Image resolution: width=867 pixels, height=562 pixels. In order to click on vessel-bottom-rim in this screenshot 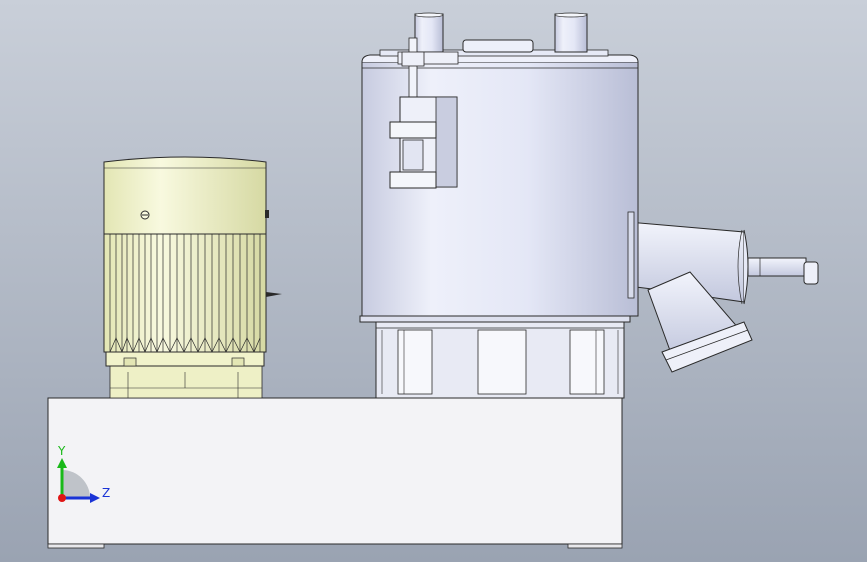, I will do `click(495, 319)`.